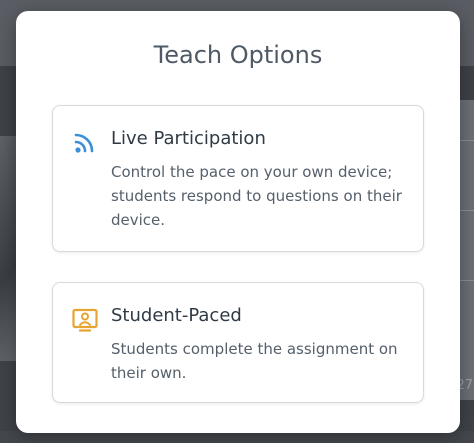 The image size is (474, 443). Describe the element at coordinates (238, 55) in the screenshot. I see `modal-title: Teach Options` at that location.